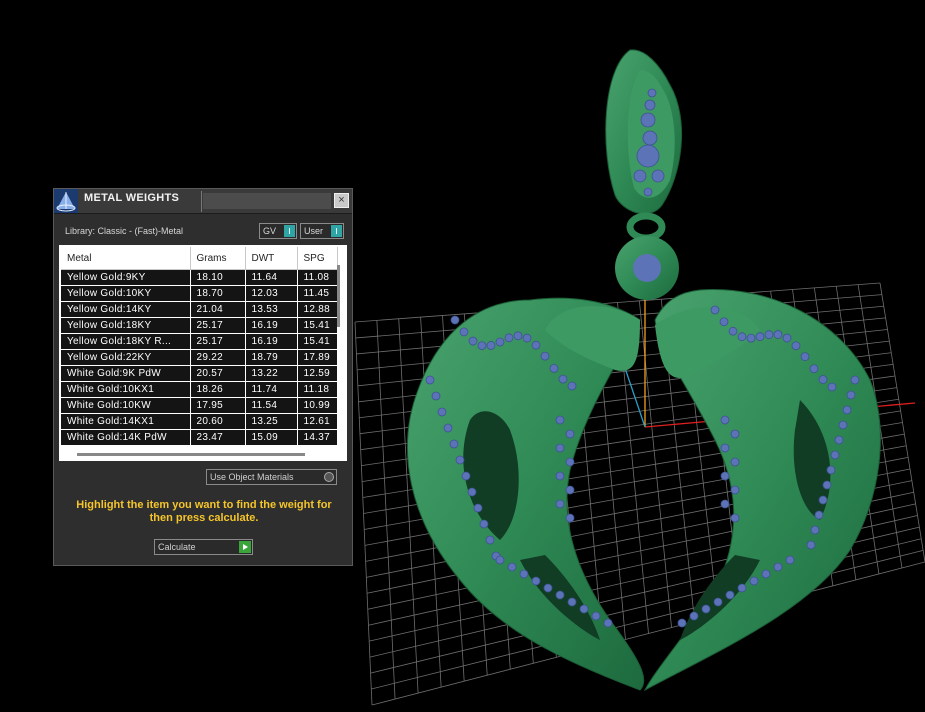  Describe the element at coordinates (126, 389) in the screenshot. I see `cell-metal: White Gold:10KX1` at that location.